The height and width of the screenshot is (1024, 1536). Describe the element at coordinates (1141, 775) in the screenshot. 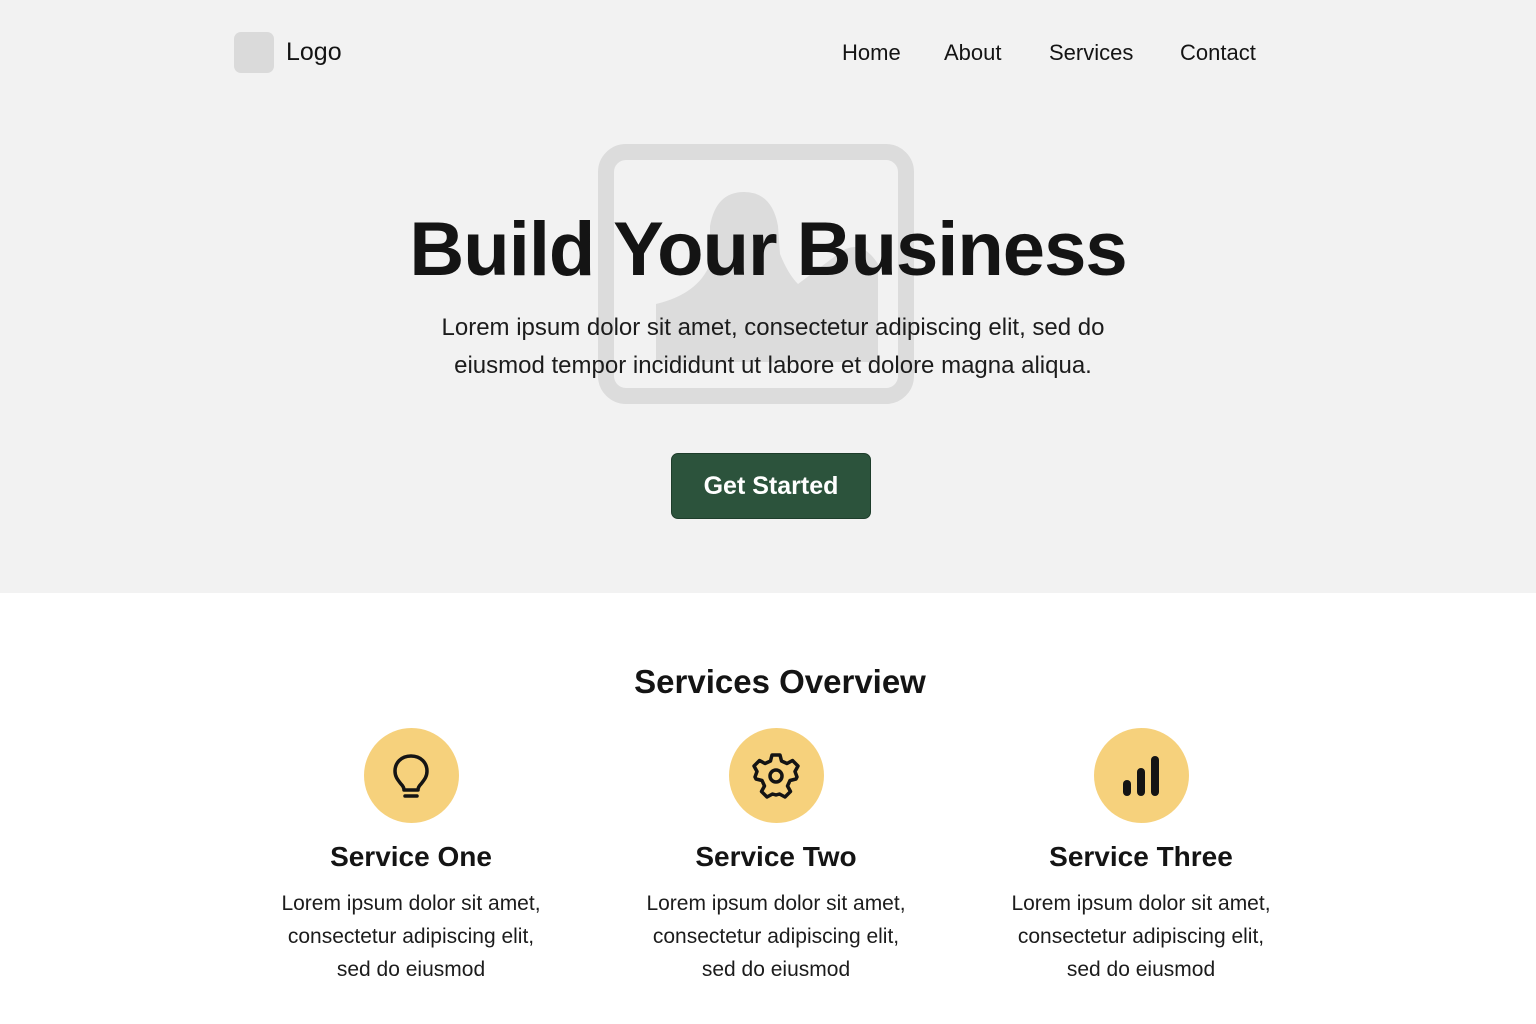

I see `bar-chart-icon` at that location.